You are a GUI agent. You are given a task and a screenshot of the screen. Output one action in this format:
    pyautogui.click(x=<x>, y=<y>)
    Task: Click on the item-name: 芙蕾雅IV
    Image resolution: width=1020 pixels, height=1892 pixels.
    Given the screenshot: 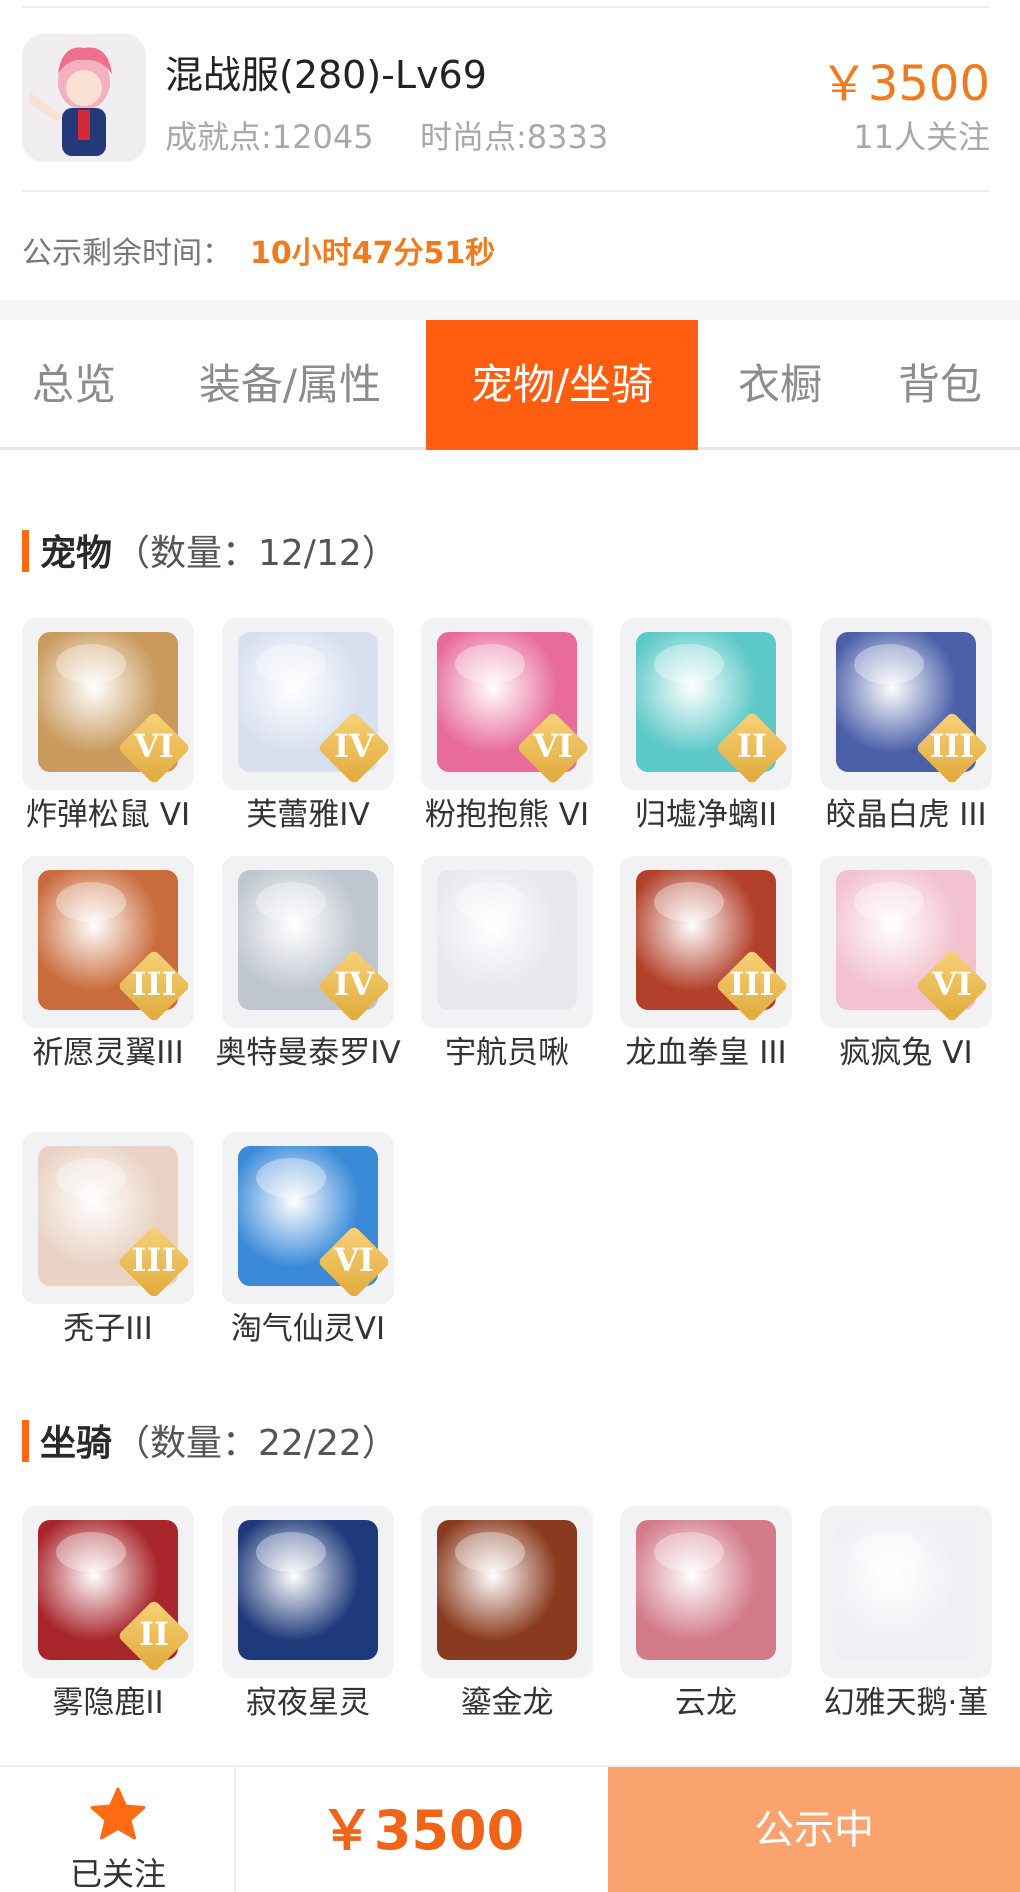 What is the action you would take?
    pyautogui.click(x=308, y=815)
    